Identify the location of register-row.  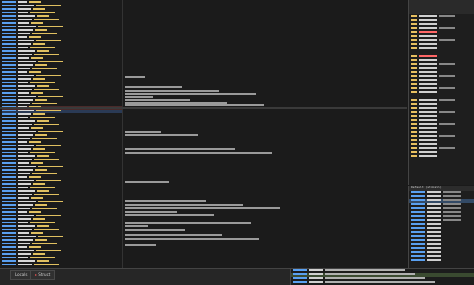
(434, 157).